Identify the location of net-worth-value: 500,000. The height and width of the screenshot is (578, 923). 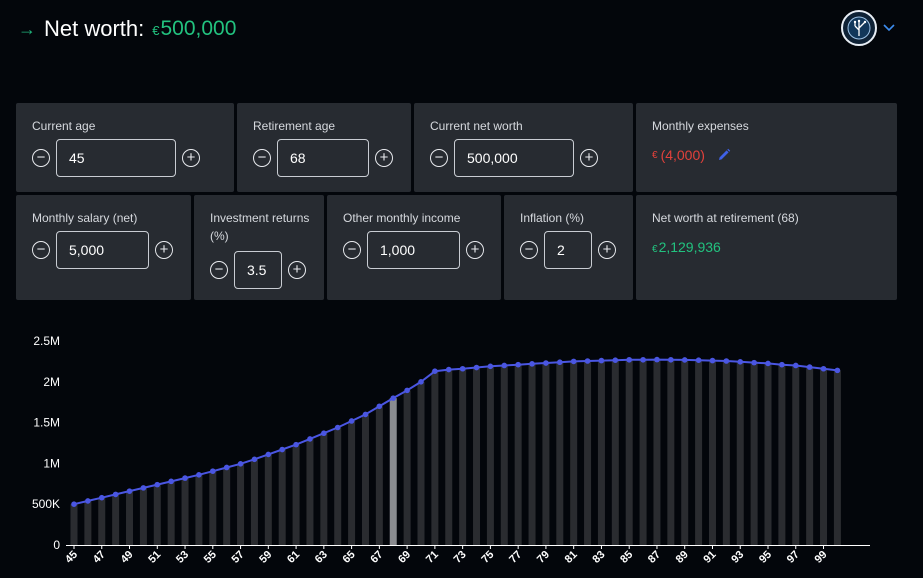
(198, 28).